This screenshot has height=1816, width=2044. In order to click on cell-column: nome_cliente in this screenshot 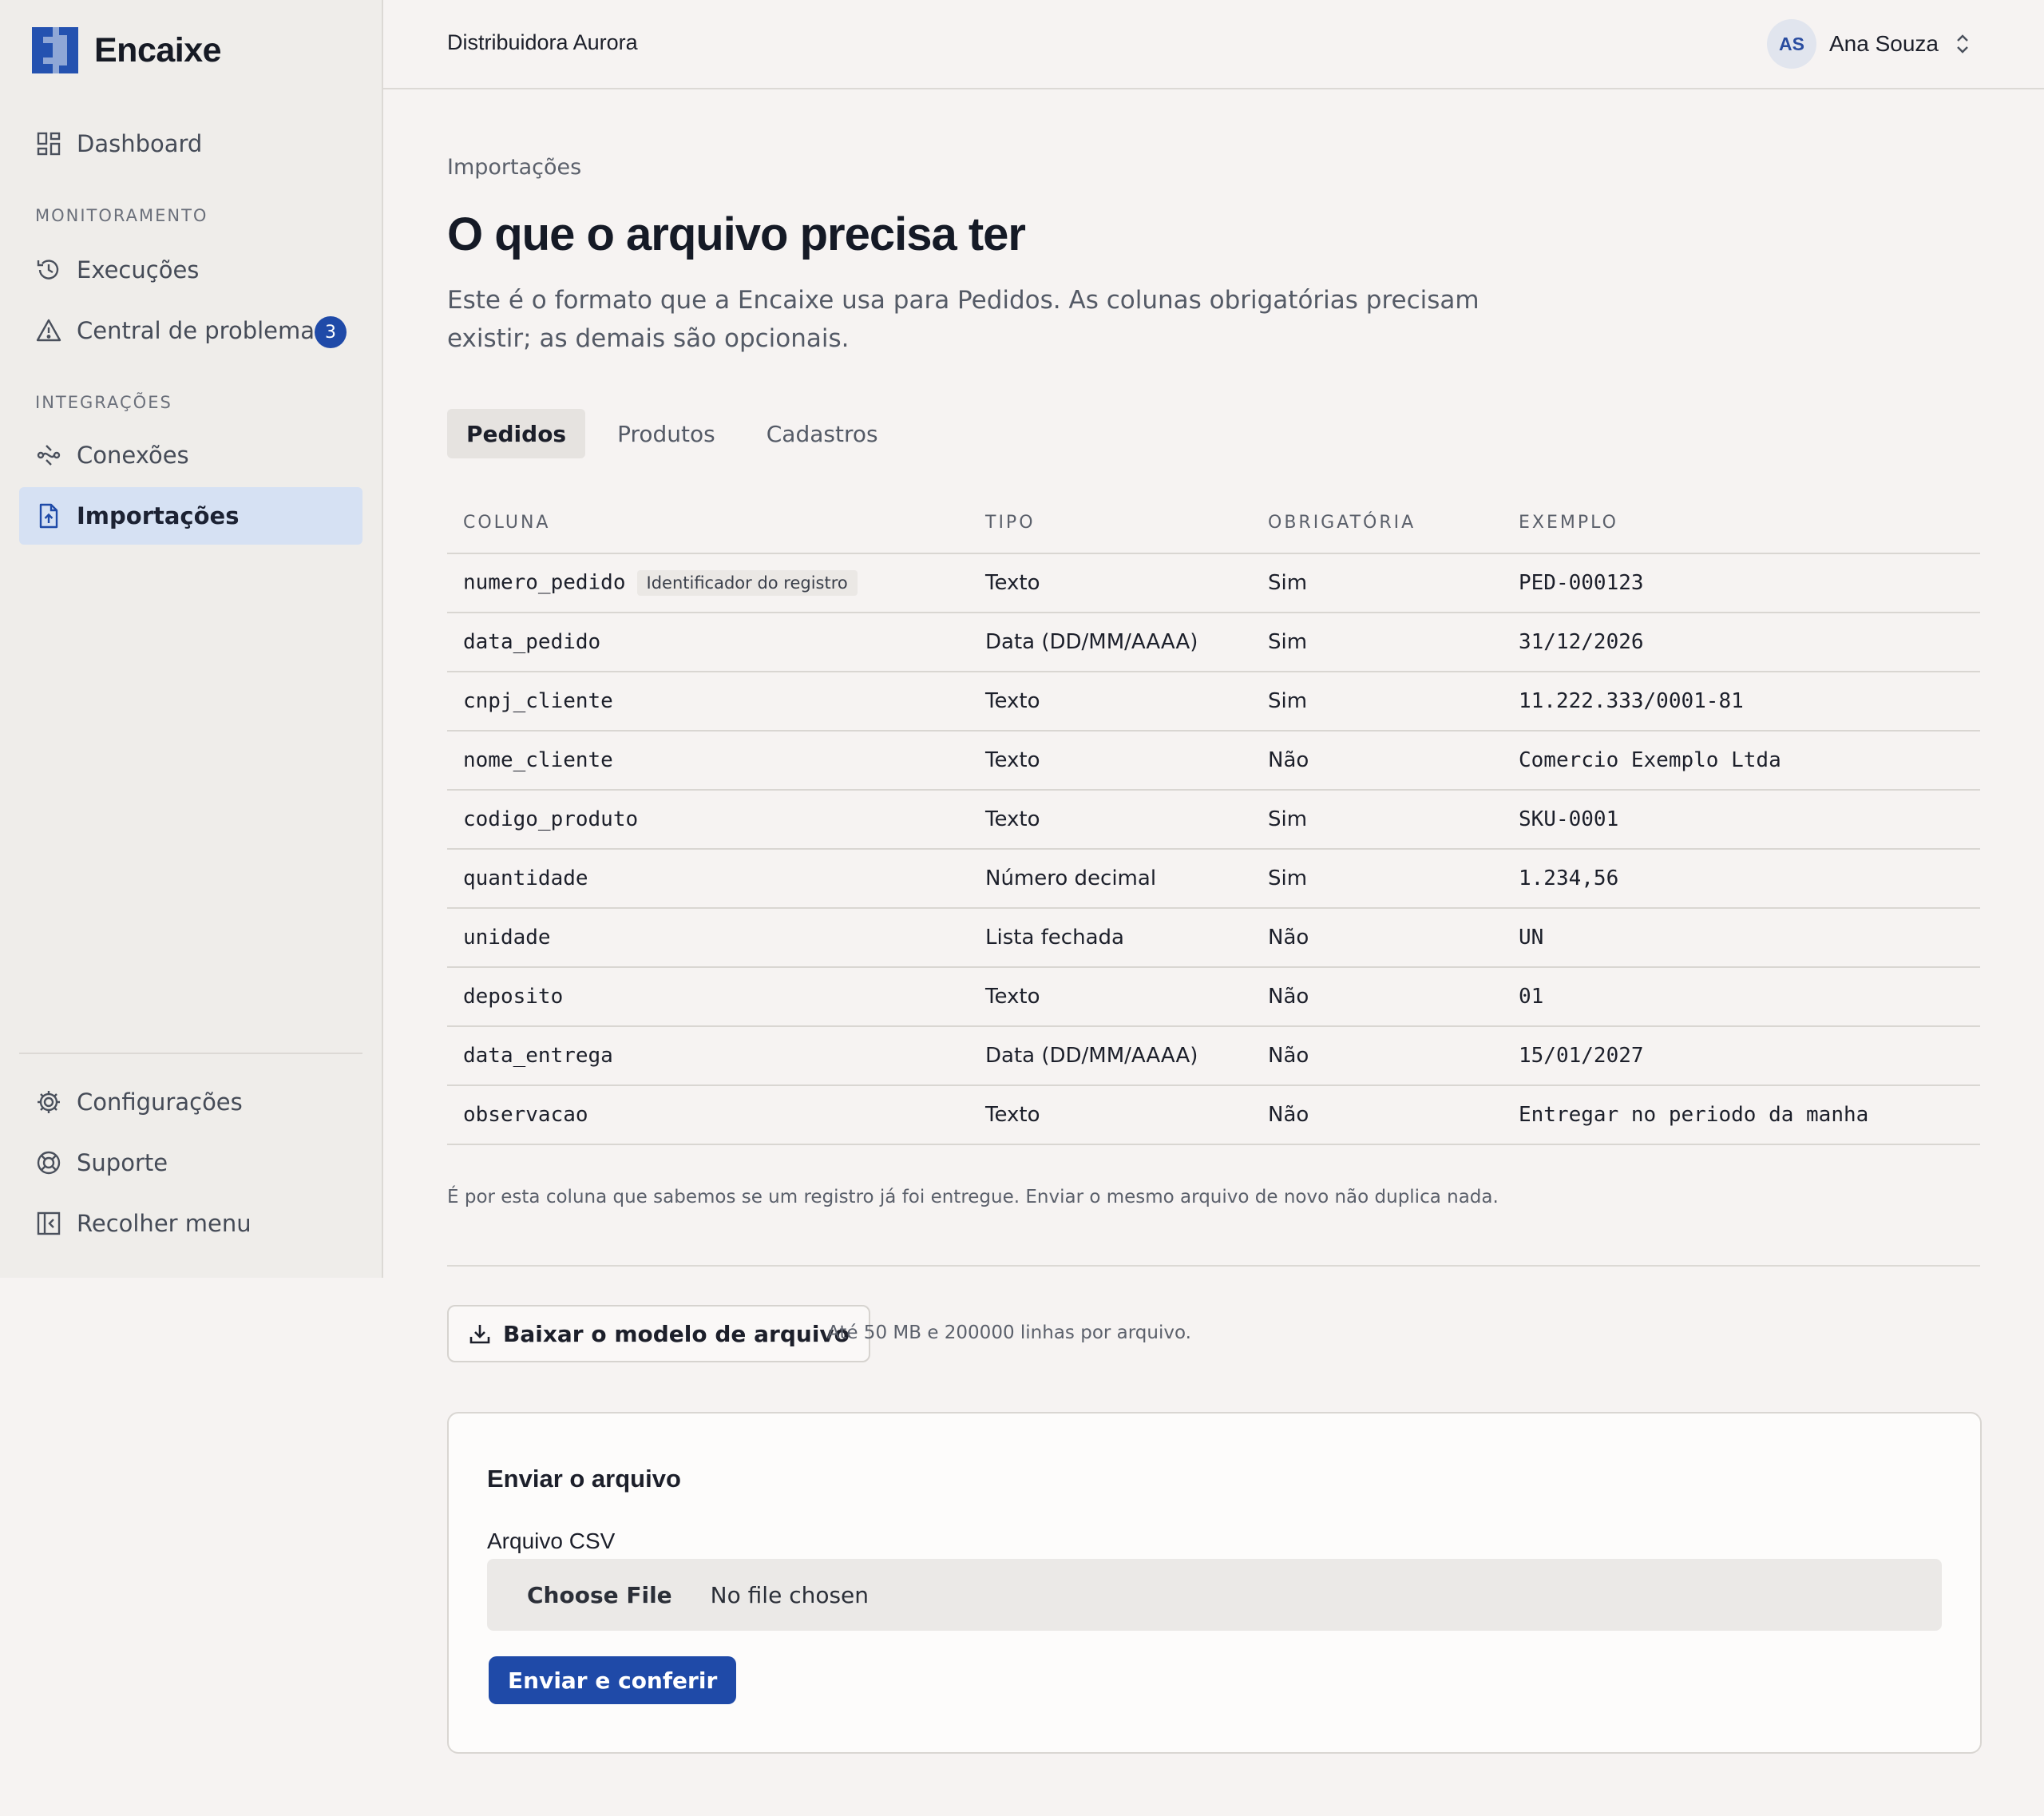, I will do `click(708, 761)`.